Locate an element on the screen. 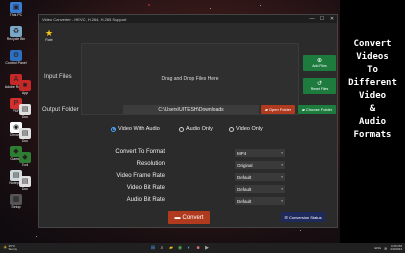  format-value: MP4 is located at coordinates (242, 153).